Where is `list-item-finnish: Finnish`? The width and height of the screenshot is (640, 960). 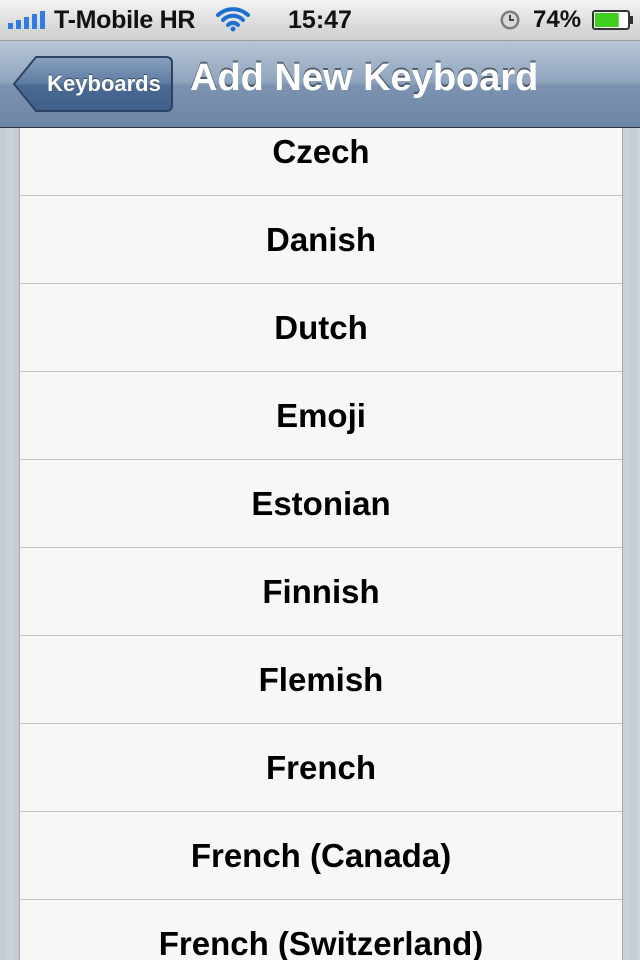 list-item-finnish: Finnish is located at coordinates (321, 592).